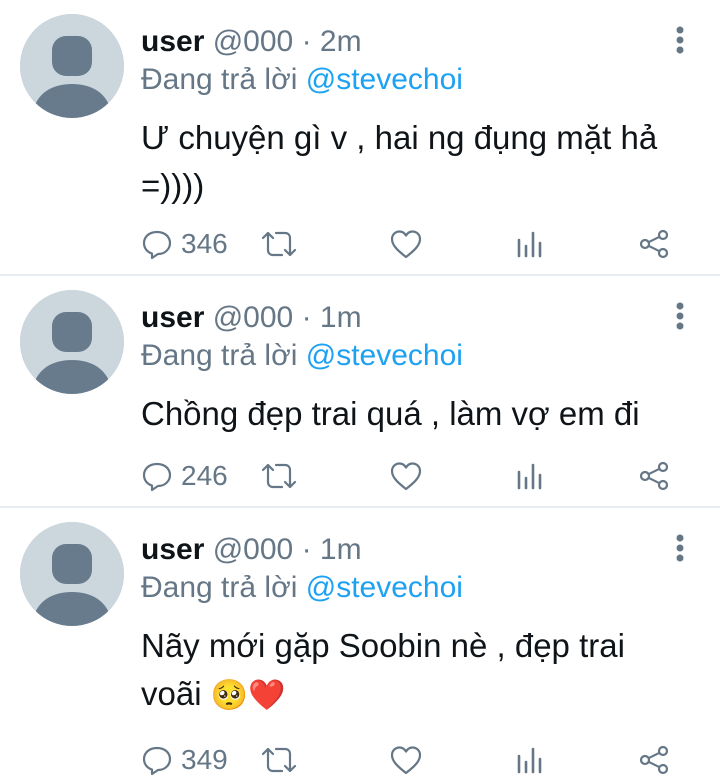 This screenshot has width=720, height=776. I want to click on tweet-header: user @000 · 2m, so click(251, 42).